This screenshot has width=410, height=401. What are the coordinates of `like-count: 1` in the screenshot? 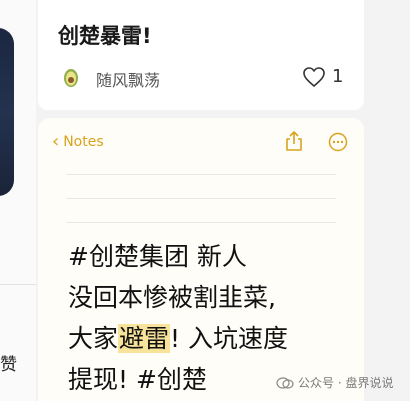 It's located at (338, 76).